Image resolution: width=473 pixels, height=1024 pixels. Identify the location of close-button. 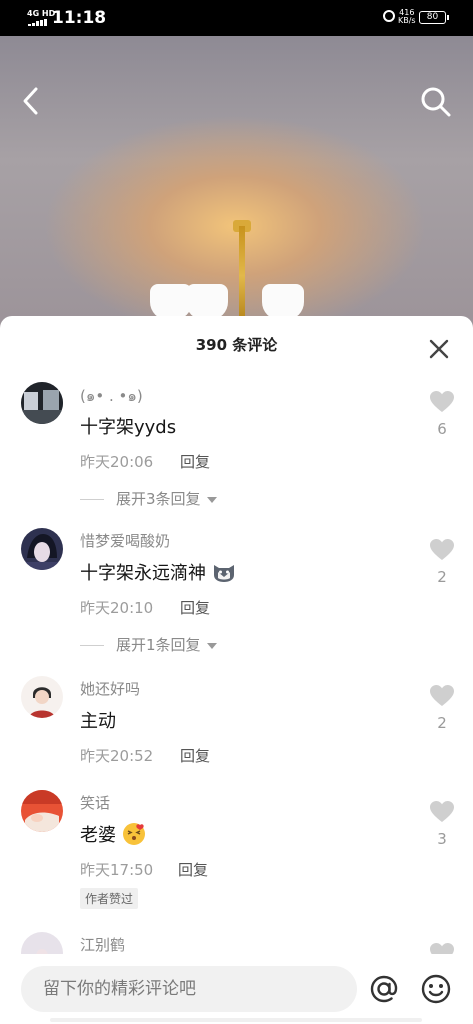
(439, 349).